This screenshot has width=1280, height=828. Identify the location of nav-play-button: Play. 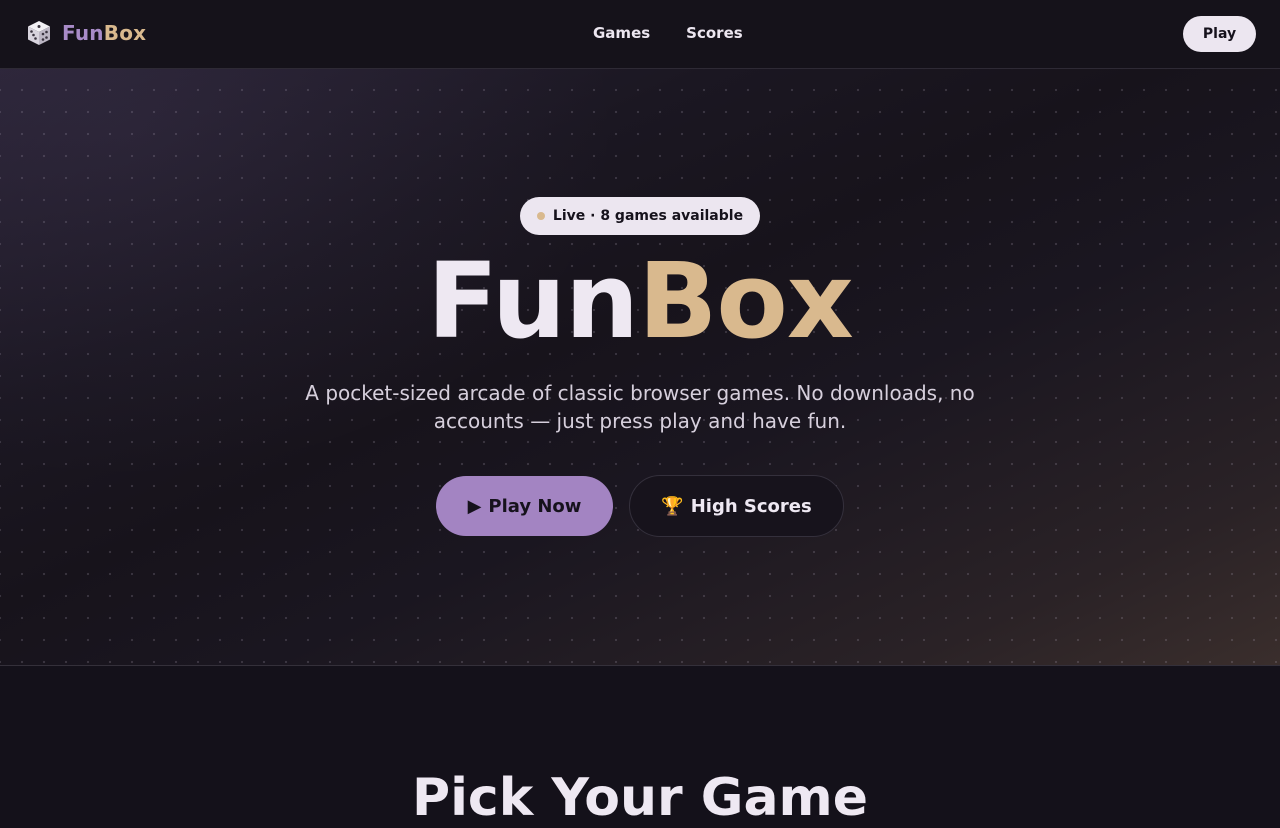
(1219, 34).